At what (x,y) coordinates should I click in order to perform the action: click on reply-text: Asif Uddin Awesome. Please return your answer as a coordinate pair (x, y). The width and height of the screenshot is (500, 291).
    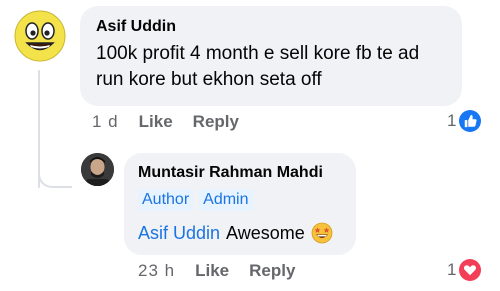
    Looking at the image, I should click on (241, 233).